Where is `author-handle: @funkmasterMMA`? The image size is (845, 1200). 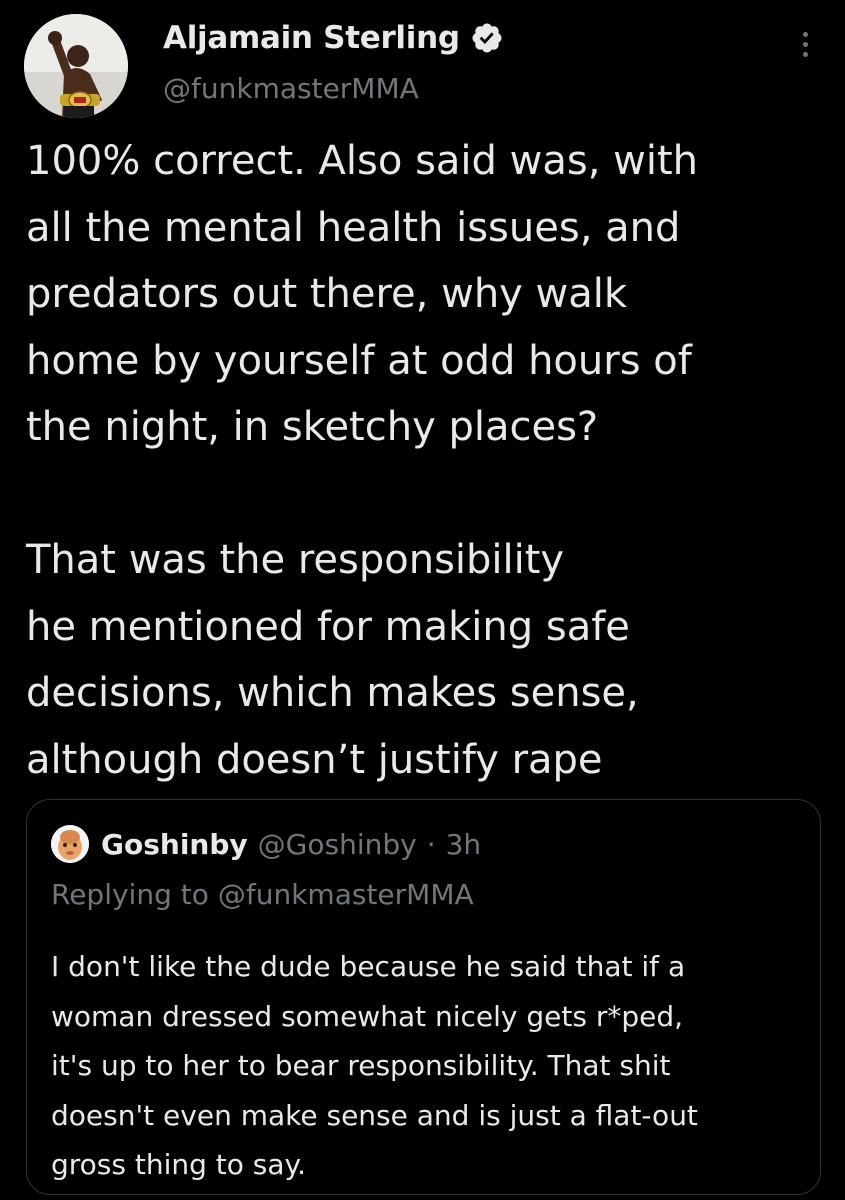 author-handle: @funkmasterMMA is located at coordinates (291, 88).